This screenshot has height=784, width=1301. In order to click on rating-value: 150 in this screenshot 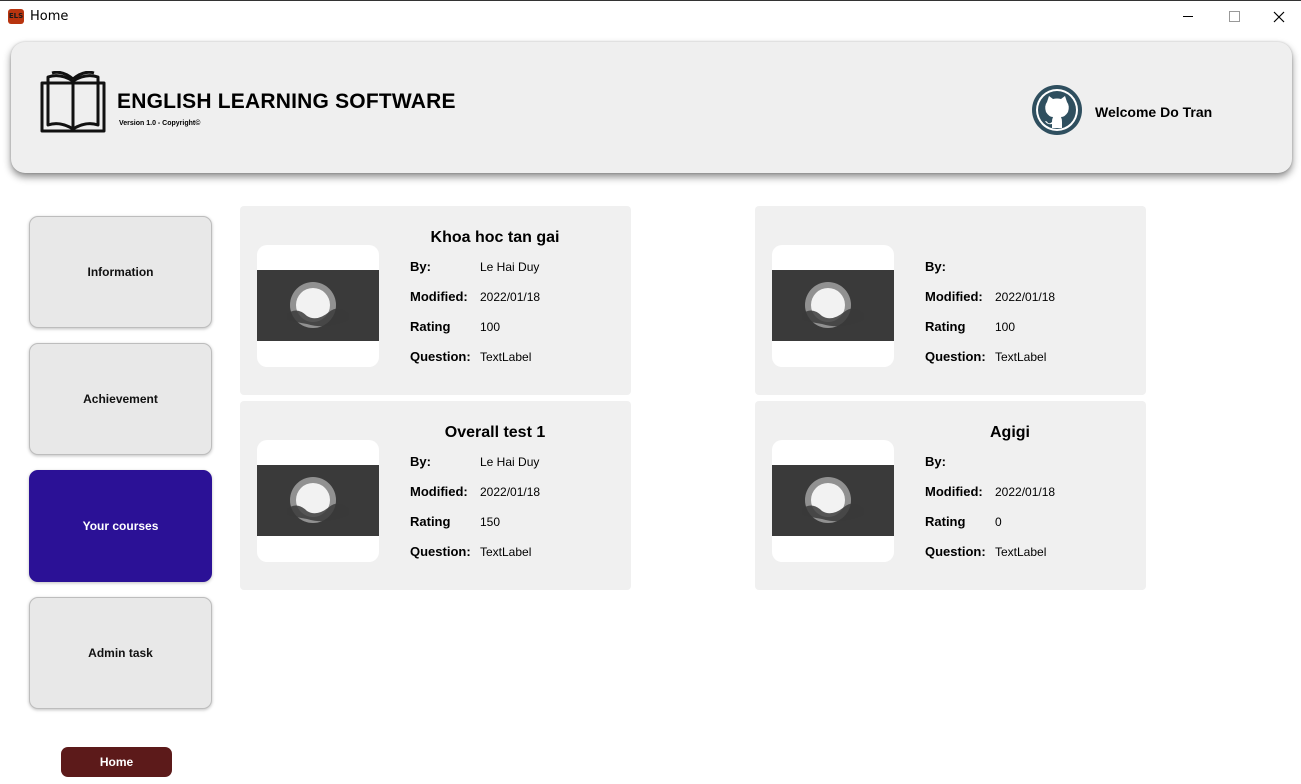, I will do `click(490, 522)`.